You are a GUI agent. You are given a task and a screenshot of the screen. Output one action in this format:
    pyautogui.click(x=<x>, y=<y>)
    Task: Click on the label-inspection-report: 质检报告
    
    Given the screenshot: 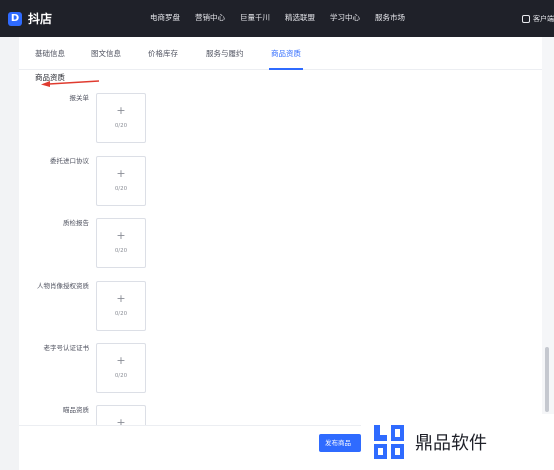 What is the action you would take?
    pyautogui.click(x=76, y=223)
    